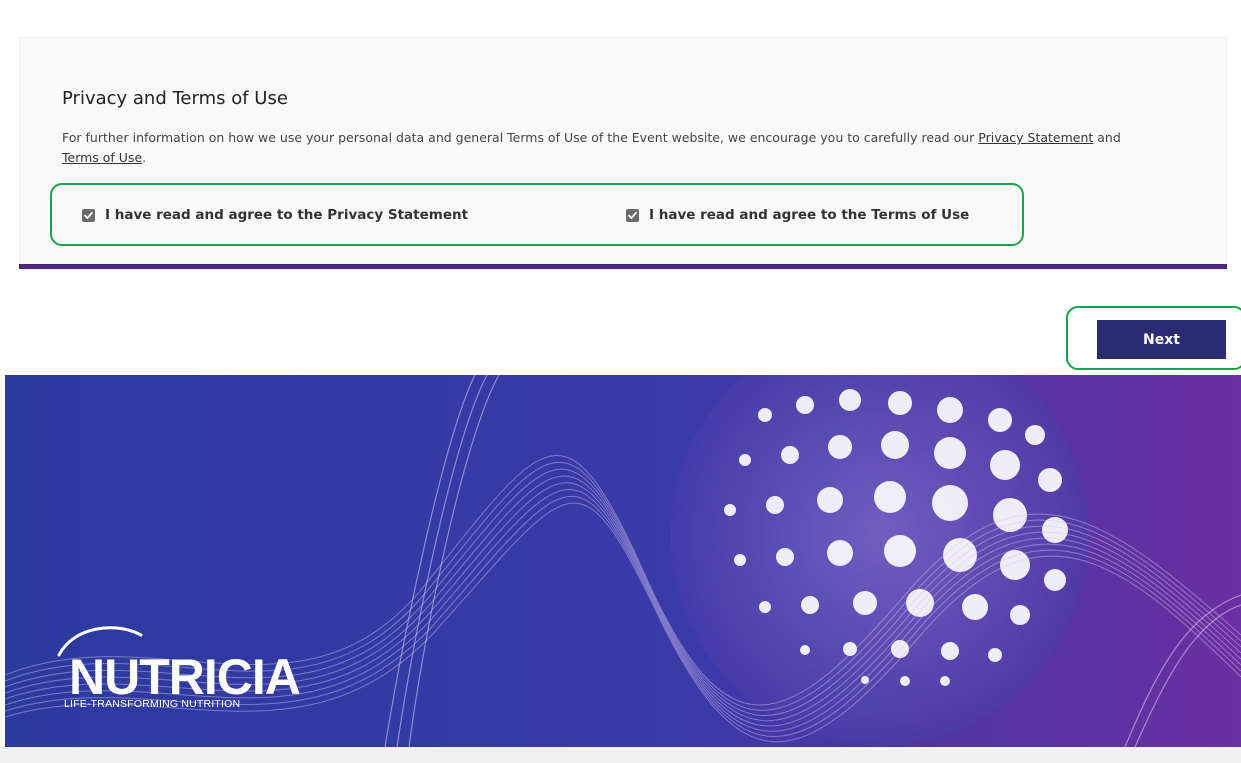  Describe the element at coordinates (144, 157) in the screenshot. I see `description-text-suffix: .` at that location.